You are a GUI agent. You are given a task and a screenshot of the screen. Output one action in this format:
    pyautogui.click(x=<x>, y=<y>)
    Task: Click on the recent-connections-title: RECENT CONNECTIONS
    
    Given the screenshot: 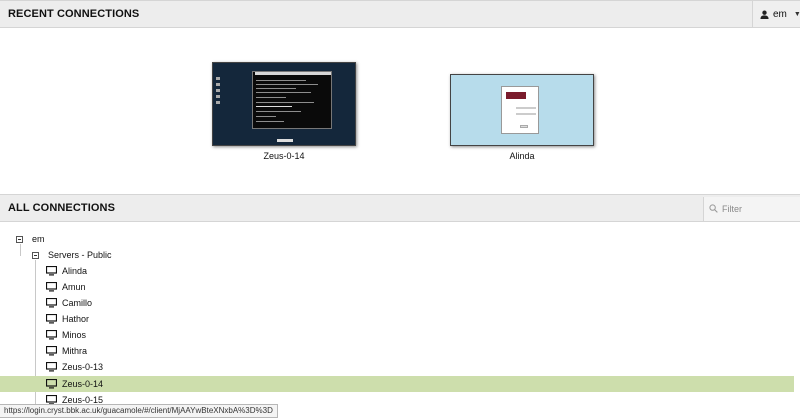 What is the action you would take?
    pyautogui.click(x=74, y=14)
    